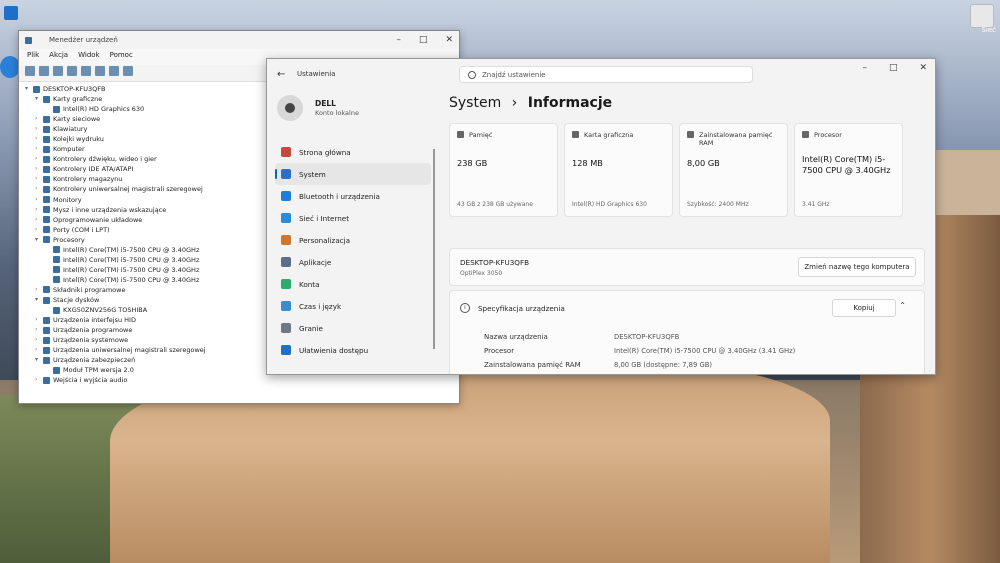 This screenshot has width=1000, height=563. Describe the element at coordinates (339, 196) in the screenshot. I see `nav-label: Bluetooth i urządzenia` at that location.